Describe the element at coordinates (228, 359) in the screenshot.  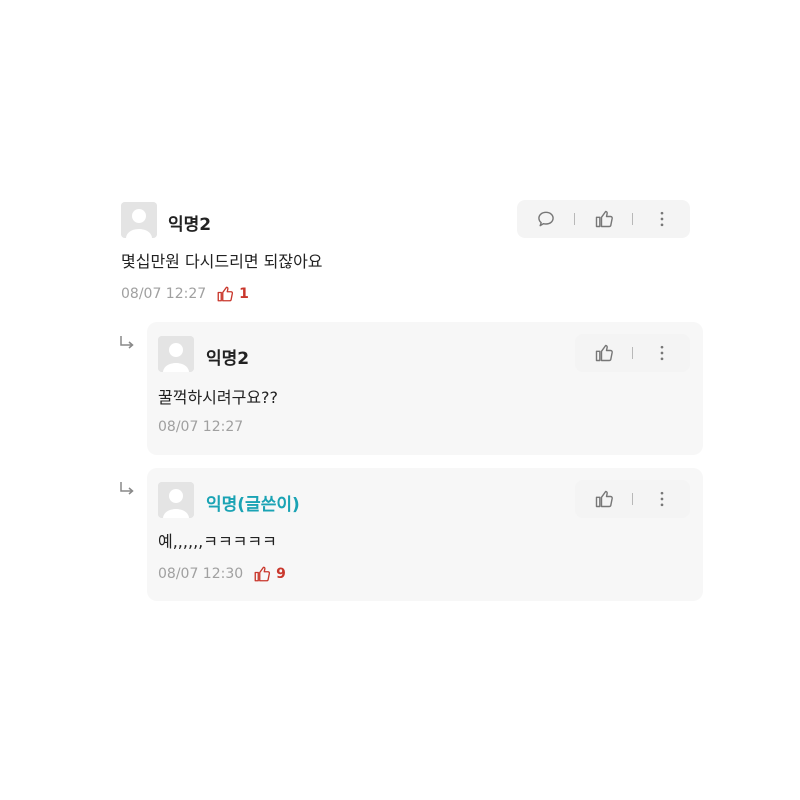
I see `reply-nickname: 익명2` at that location.